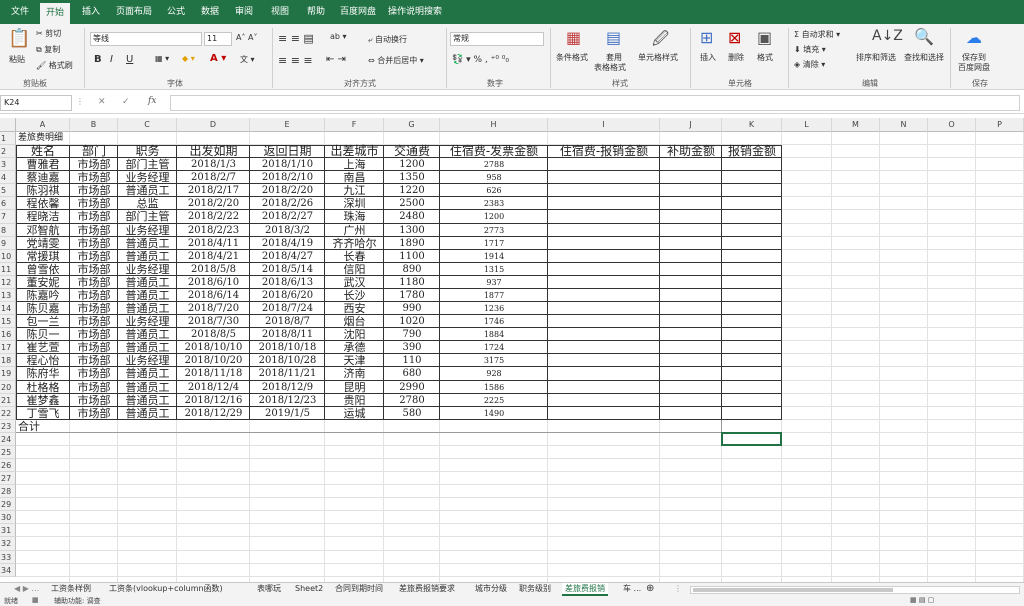 The width and height of the screenshot is (1024, 606). Describe the element at coordinates (54, 65) in the screenshot. I see `format-painter-button: 🖌 格式刷` at that location.